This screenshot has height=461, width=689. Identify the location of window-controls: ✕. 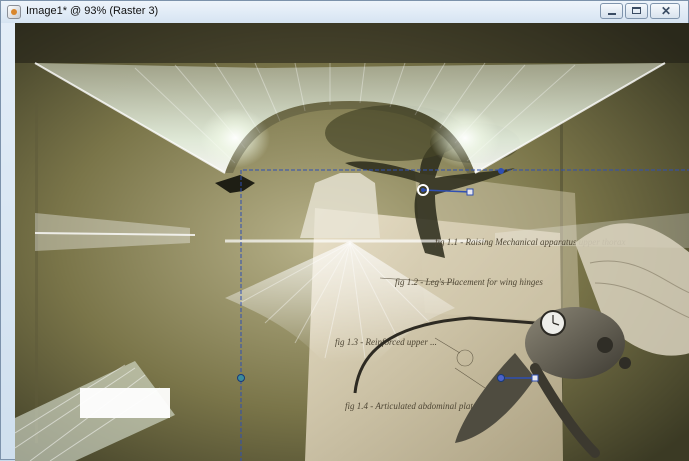
(640, 11).